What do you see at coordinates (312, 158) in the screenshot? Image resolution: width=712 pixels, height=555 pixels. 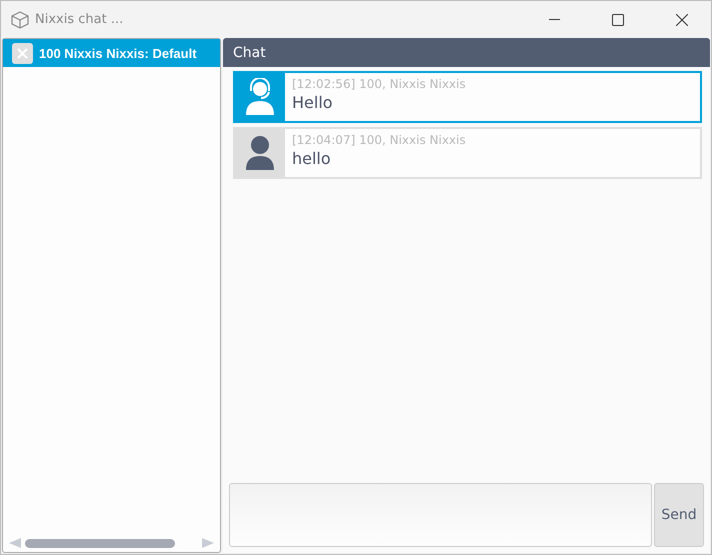 I see `message-text: hello` at bounding box center [312, 158].